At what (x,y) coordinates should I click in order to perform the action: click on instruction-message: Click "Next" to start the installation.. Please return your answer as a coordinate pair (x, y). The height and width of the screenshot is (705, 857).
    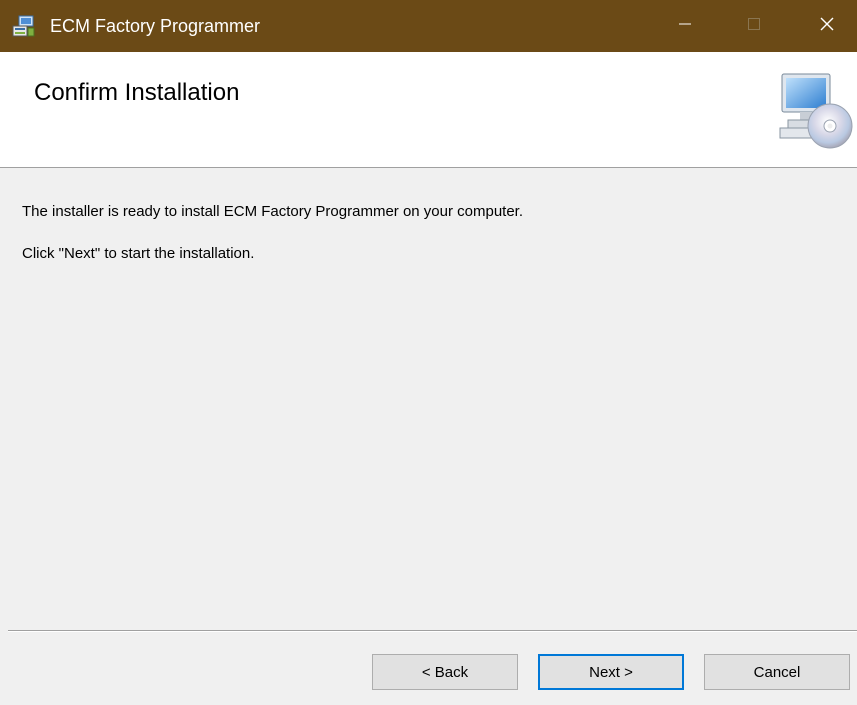
    Looking at the image, I should click on (138, 253).